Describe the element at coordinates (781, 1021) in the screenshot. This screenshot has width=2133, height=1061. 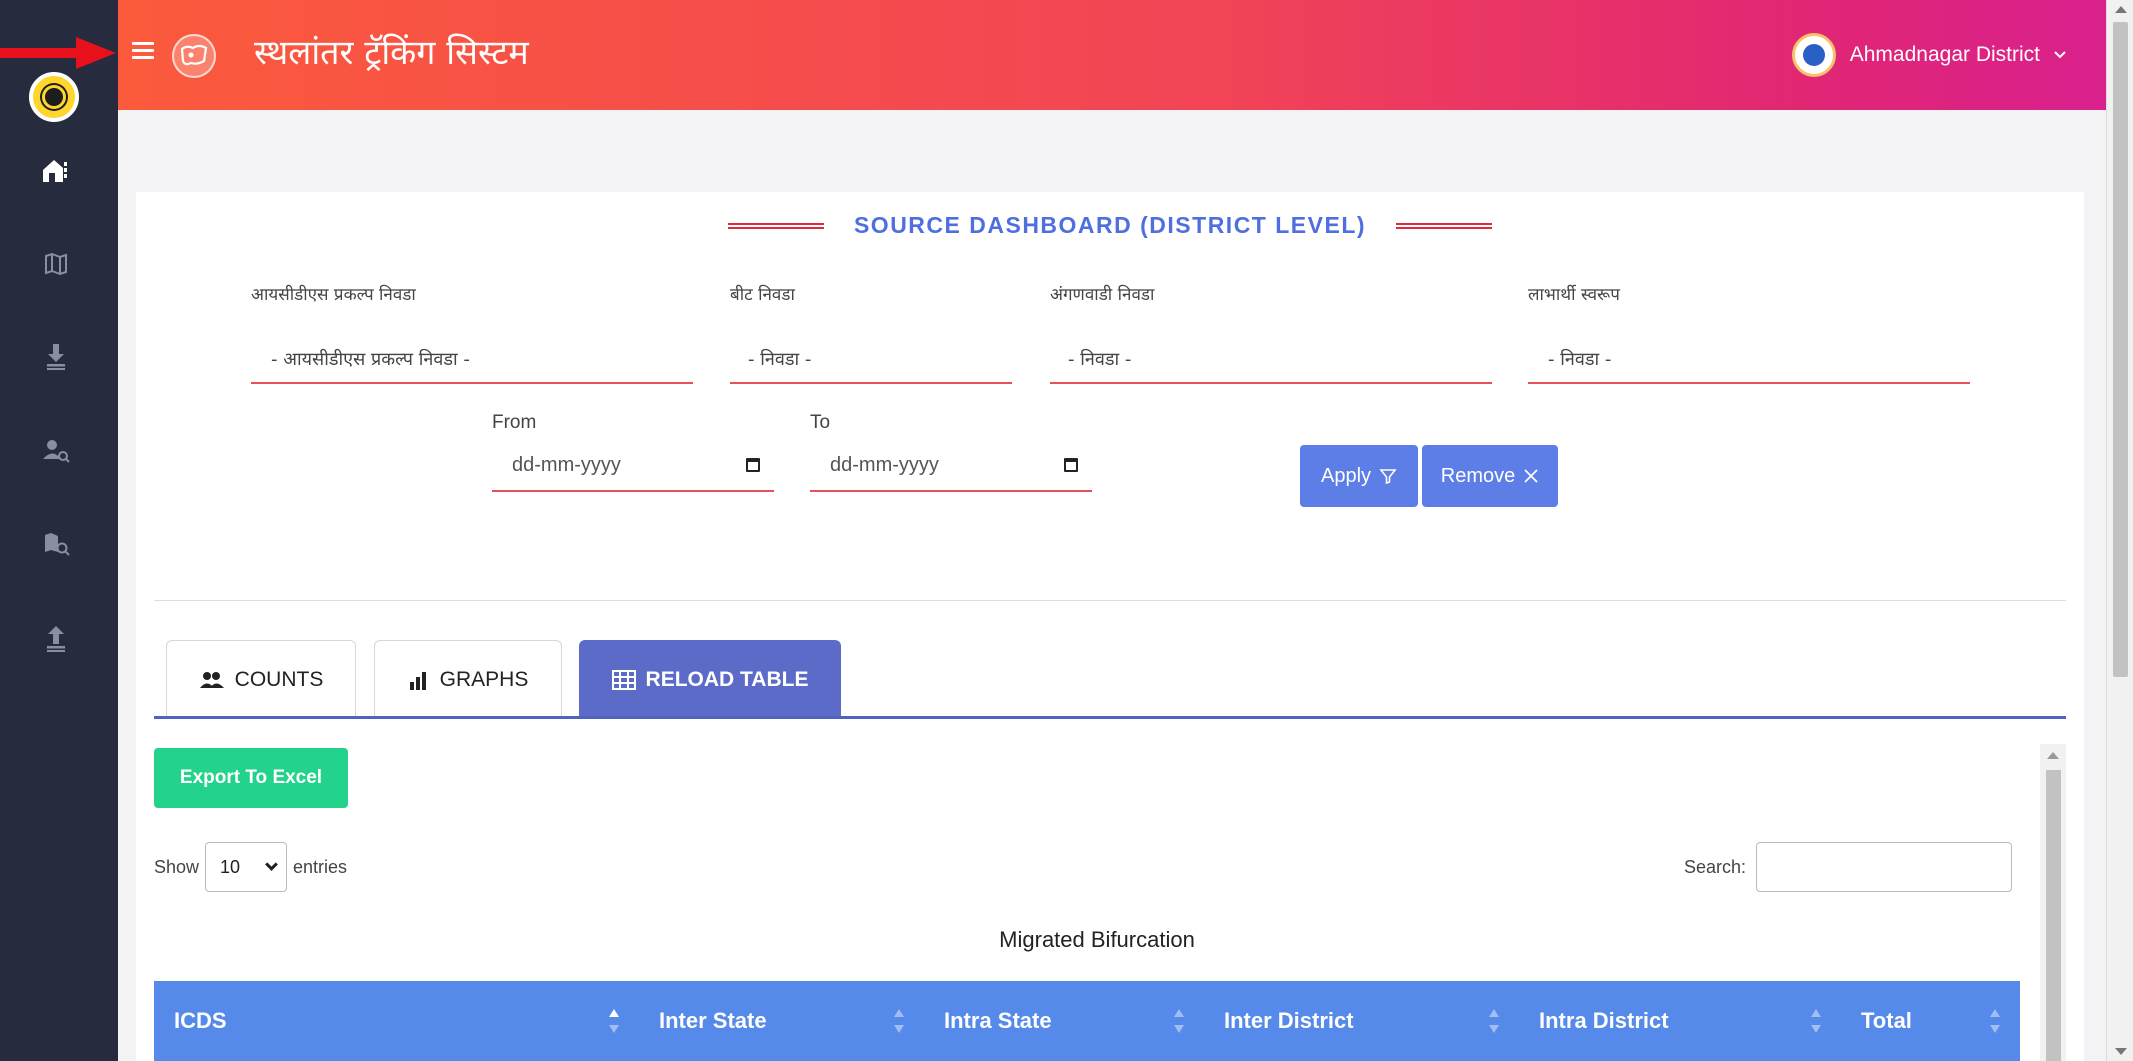
I see `column-header-inter-state: Inter State` at that location.